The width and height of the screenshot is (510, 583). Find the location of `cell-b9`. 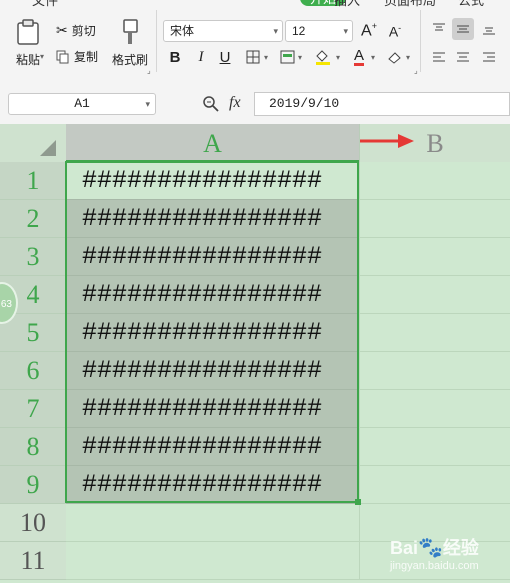

cell-b9 is located at coordinates (434, 485).